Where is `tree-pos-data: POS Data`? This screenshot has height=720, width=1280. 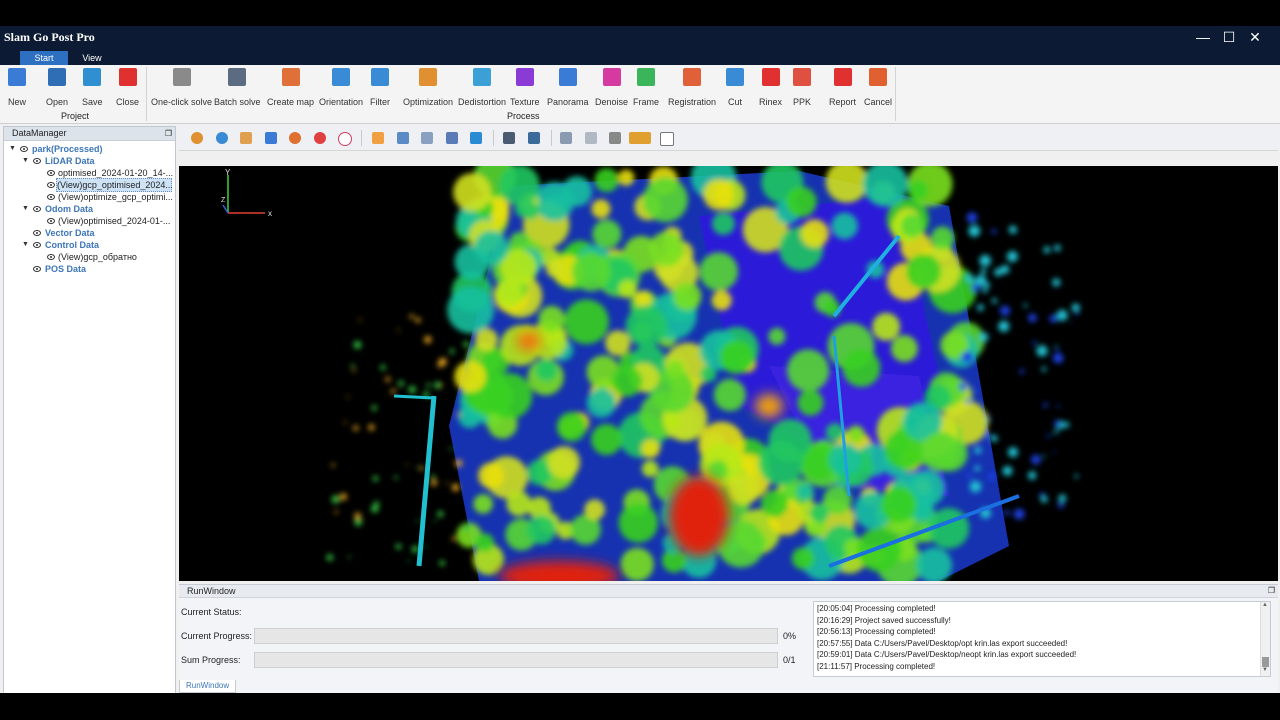 tree-pos-data: POS Data is located at coordinates (65, 269).